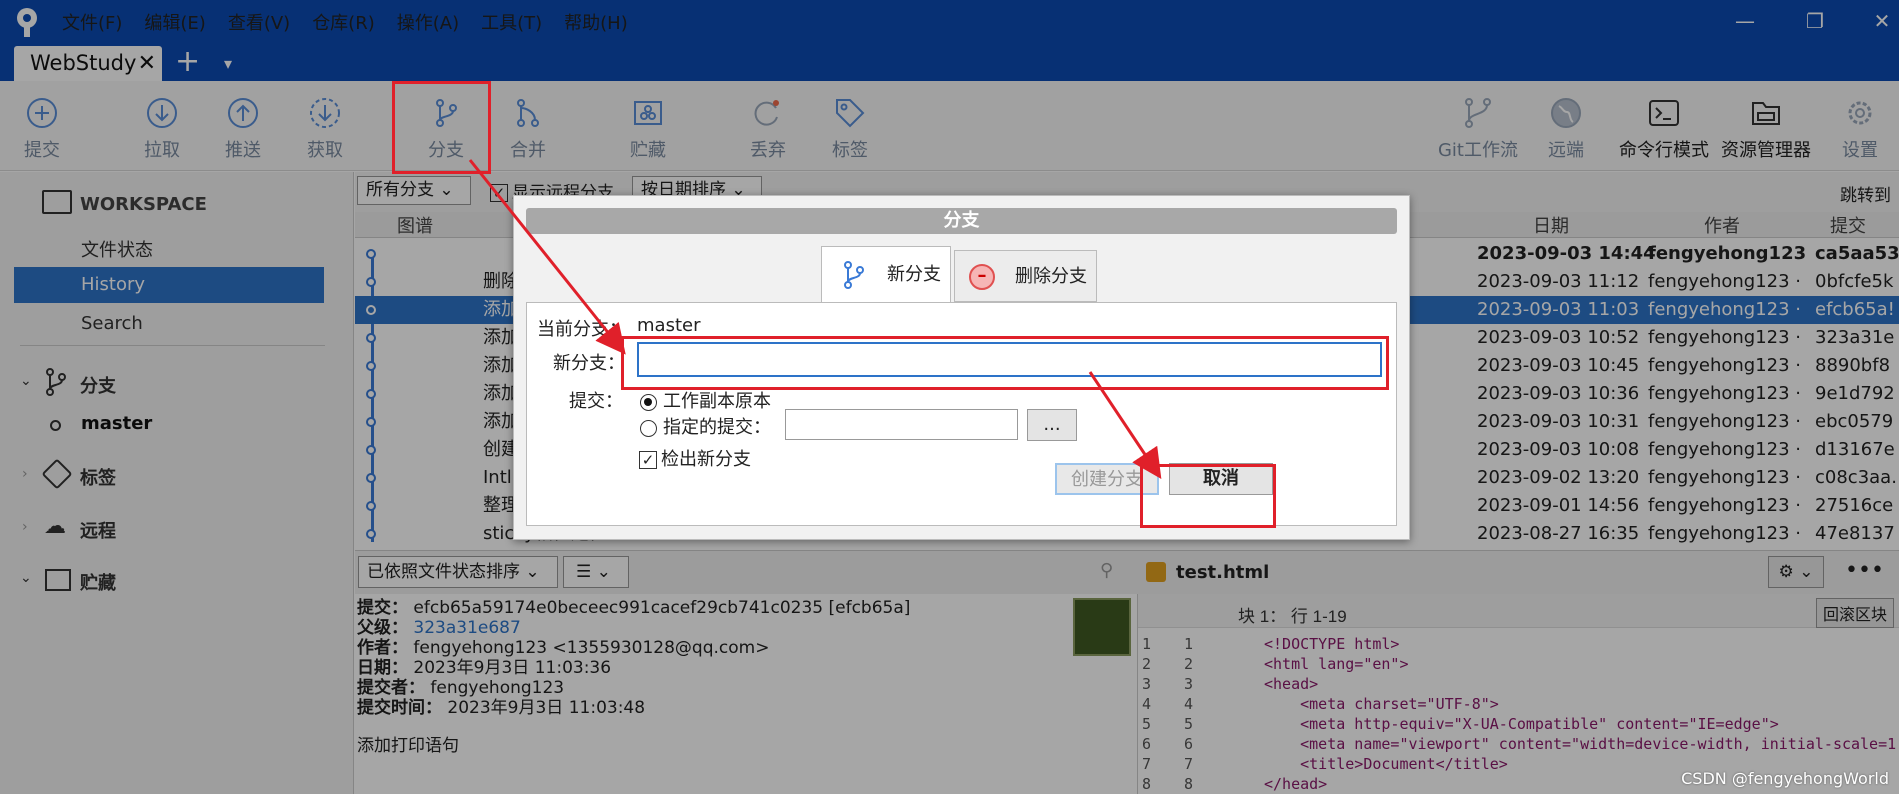 The height and width of the screenshot is (794, 1899). What do you see at coordinates (854, 275) in the screenshot?
I see `branch-icon` at bounding box center [854, 275].